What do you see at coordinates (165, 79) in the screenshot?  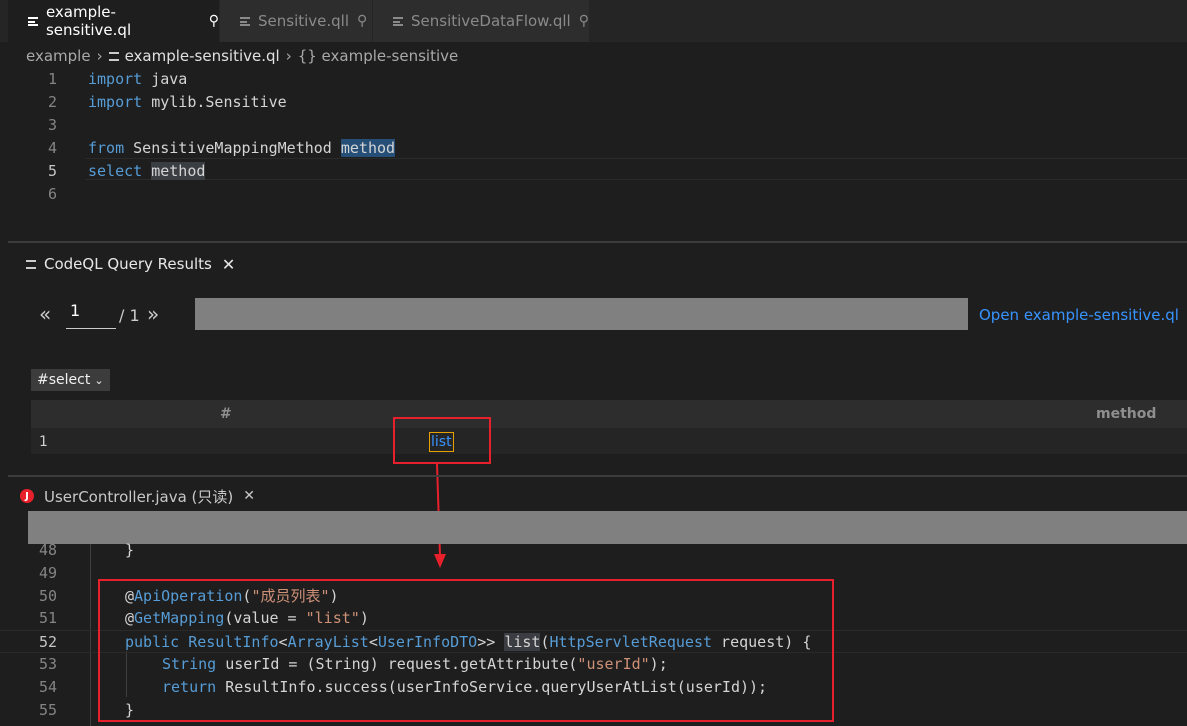 I see `code-text: java` at bounding box center [165, 79].